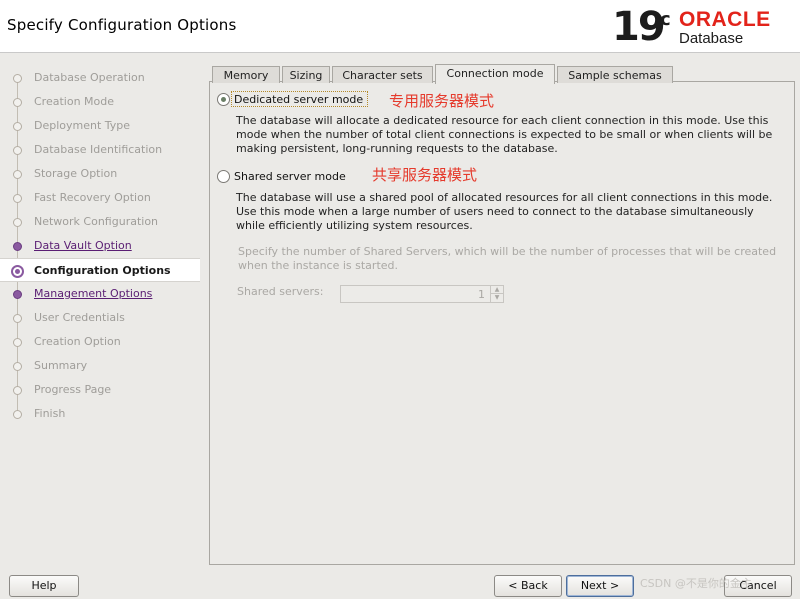  I want to click on shared-annotation: 共享服务器模式, so click(425, 175).